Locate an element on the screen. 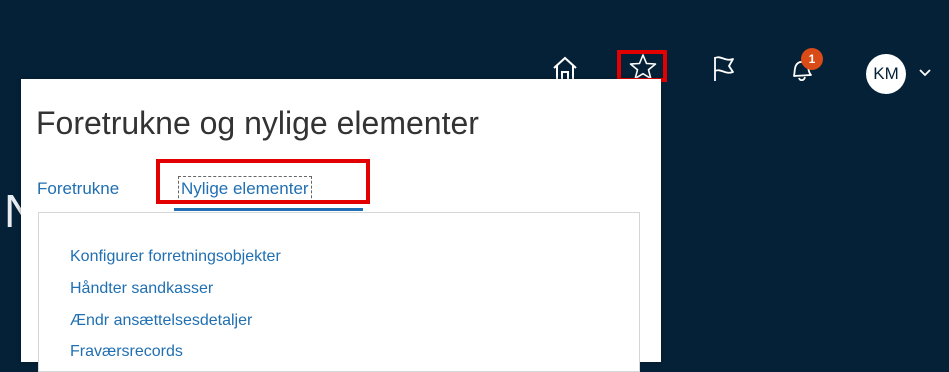  list-item: Fraværsrecords is located at coordinates (126, 352).